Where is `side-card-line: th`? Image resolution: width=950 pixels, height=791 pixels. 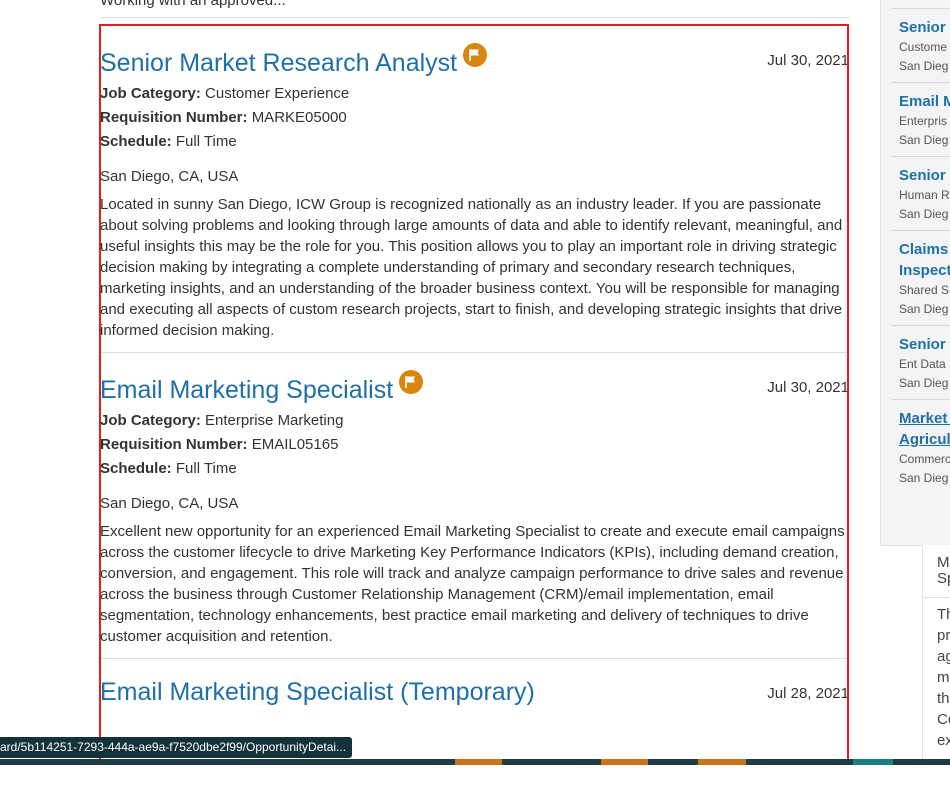
side-card-line: th is located at coordinates (943, 698).